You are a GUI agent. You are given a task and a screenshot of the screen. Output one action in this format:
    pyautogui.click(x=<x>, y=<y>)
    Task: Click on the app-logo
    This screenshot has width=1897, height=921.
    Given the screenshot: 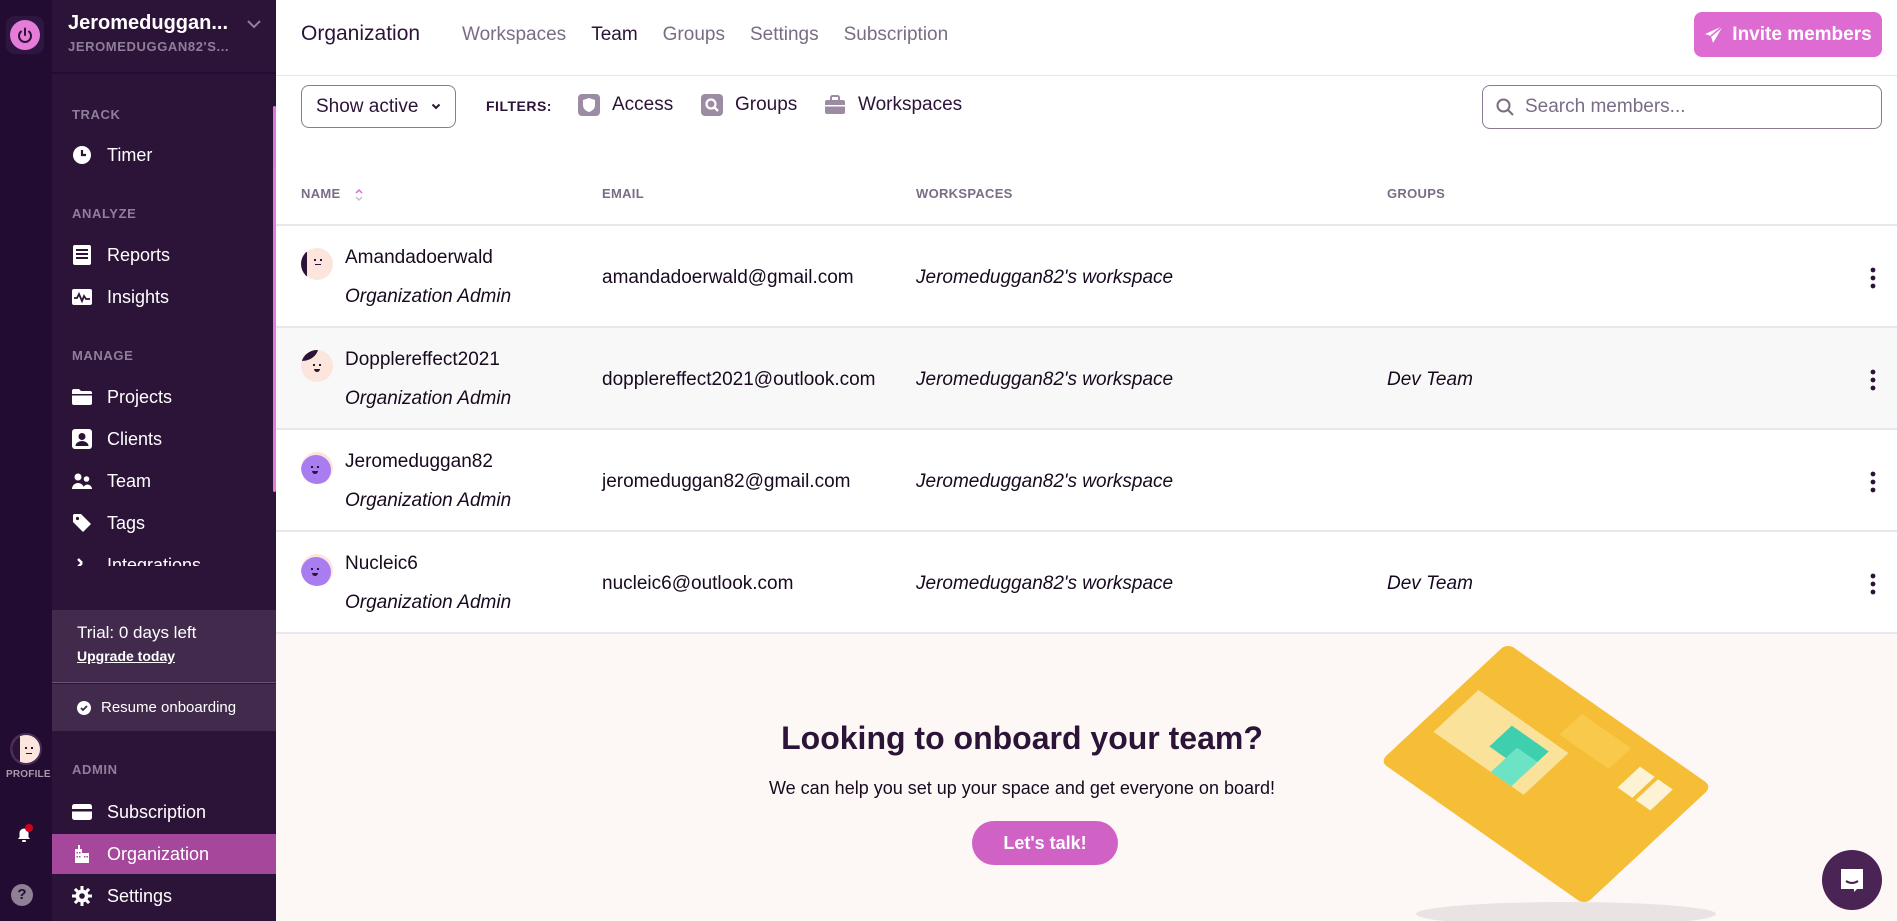 What is the action you would take?
    pyautogui.click(x=25, y=35)
    